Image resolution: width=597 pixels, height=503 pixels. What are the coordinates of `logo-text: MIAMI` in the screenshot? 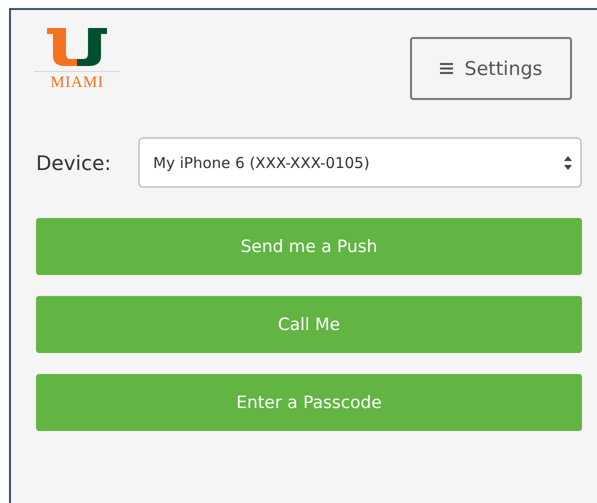 It's located at (77, 83).